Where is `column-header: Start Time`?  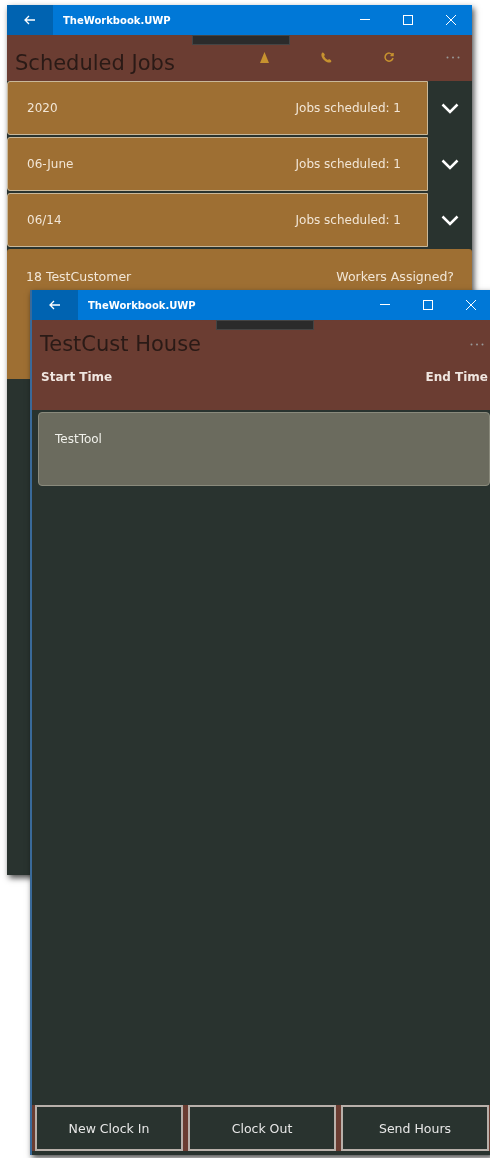
column-header: Start Time is located at coordinates (77, 377).